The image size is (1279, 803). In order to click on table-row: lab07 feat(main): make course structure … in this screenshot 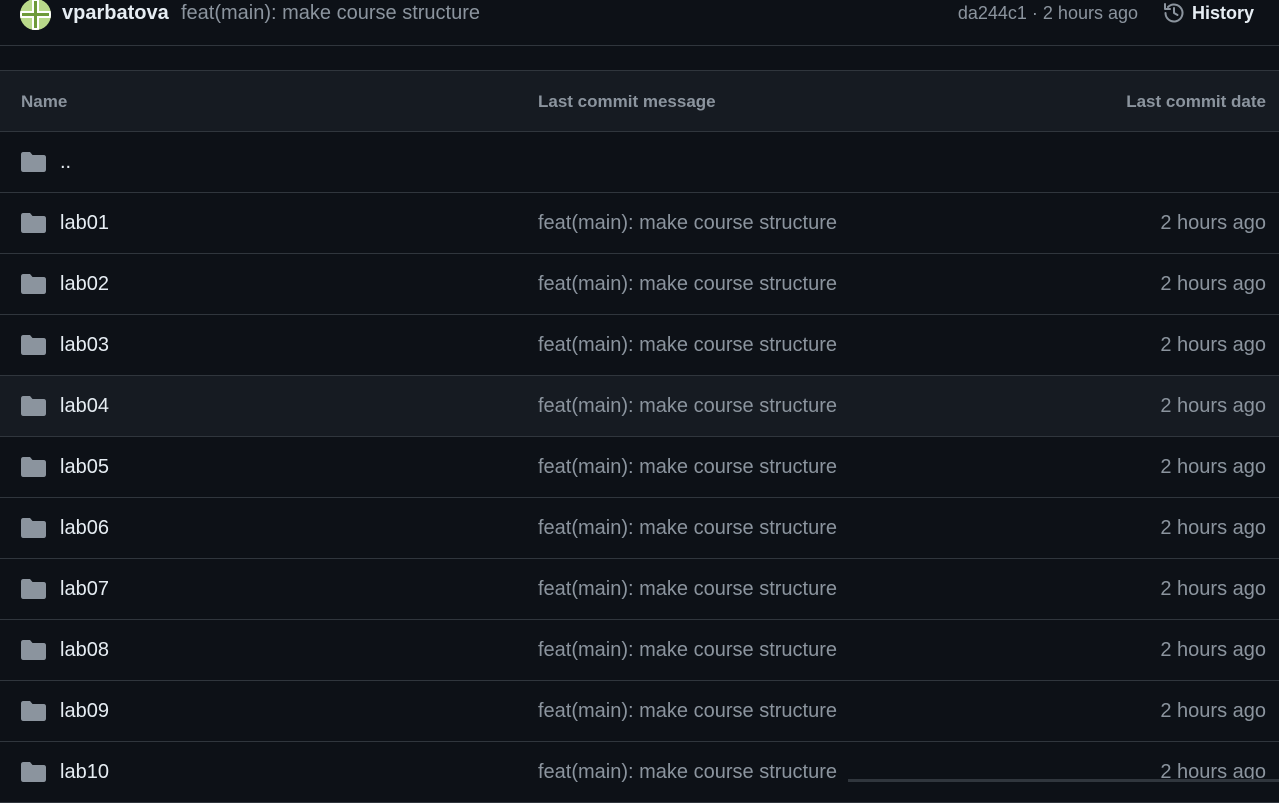, I will do `click(639, 589)`.